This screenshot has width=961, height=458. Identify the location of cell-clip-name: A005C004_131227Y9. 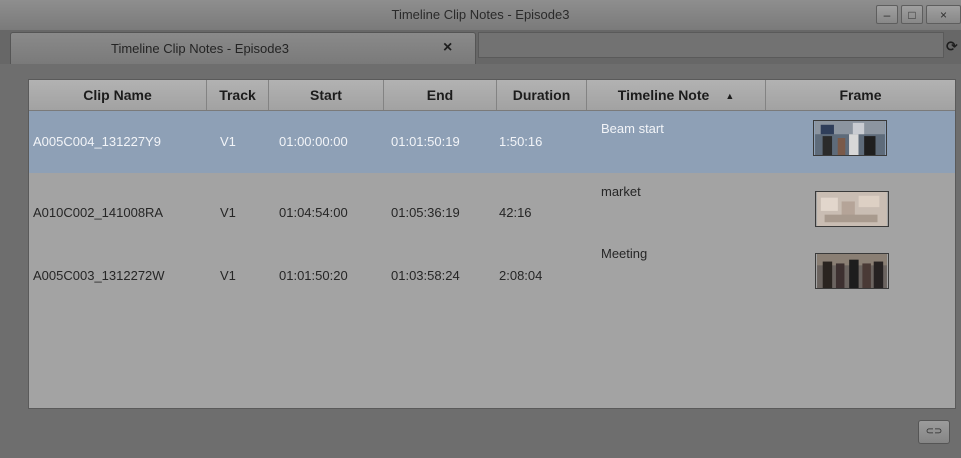
(97, 141).